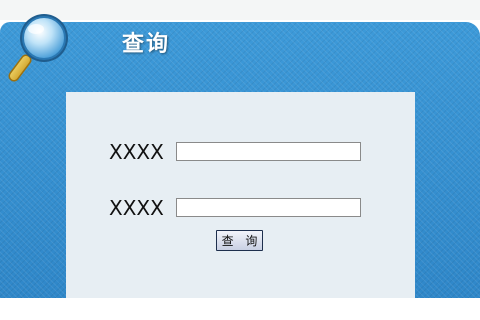  Describe the element at coordinates (38, 48) in the screenshot. I see `magnifier-icon` at that location.